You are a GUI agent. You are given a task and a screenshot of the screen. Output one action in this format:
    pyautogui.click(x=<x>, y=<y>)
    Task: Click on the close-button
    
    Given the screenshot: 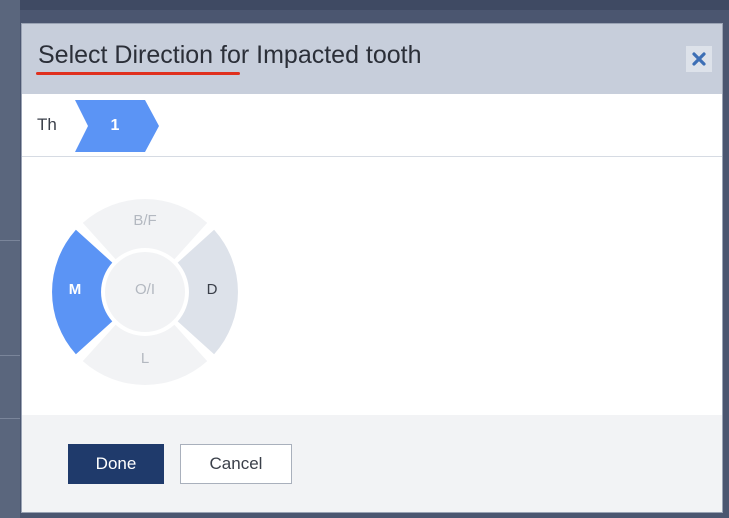 What is the action you would take?
    pyautogui.click(x=699, y=59)
    